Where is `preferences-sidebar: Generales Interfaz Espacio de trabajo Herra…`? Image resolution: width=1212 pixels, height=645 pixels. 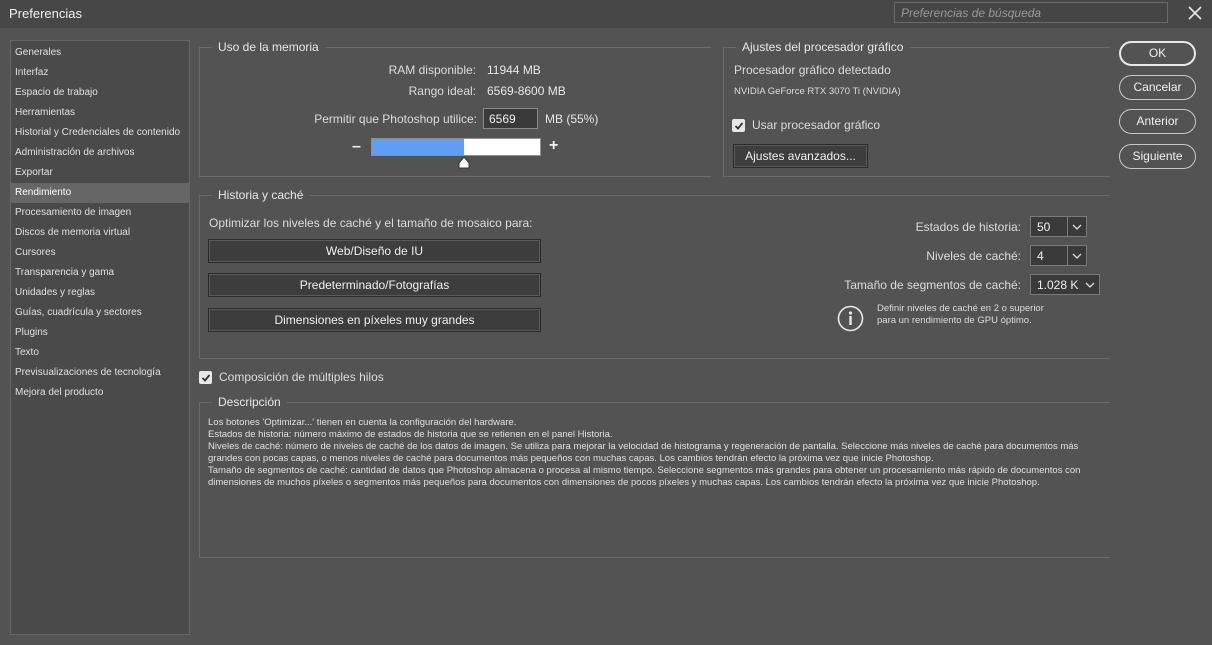
preferences-sidebar: Generales Interfaz Espacio de trabajo Herra… is located at coordinates (100, 337).